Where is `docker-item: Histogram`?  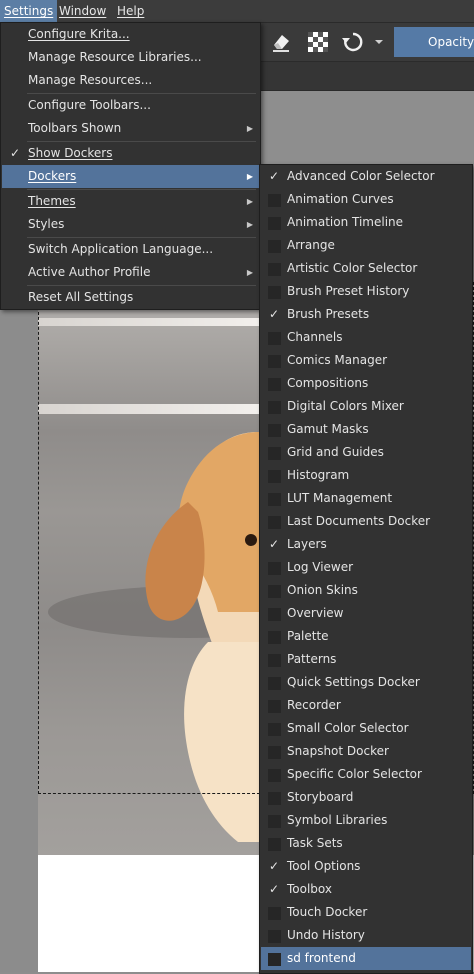 docker-item: Histogram is located at coordinates (366, 475).